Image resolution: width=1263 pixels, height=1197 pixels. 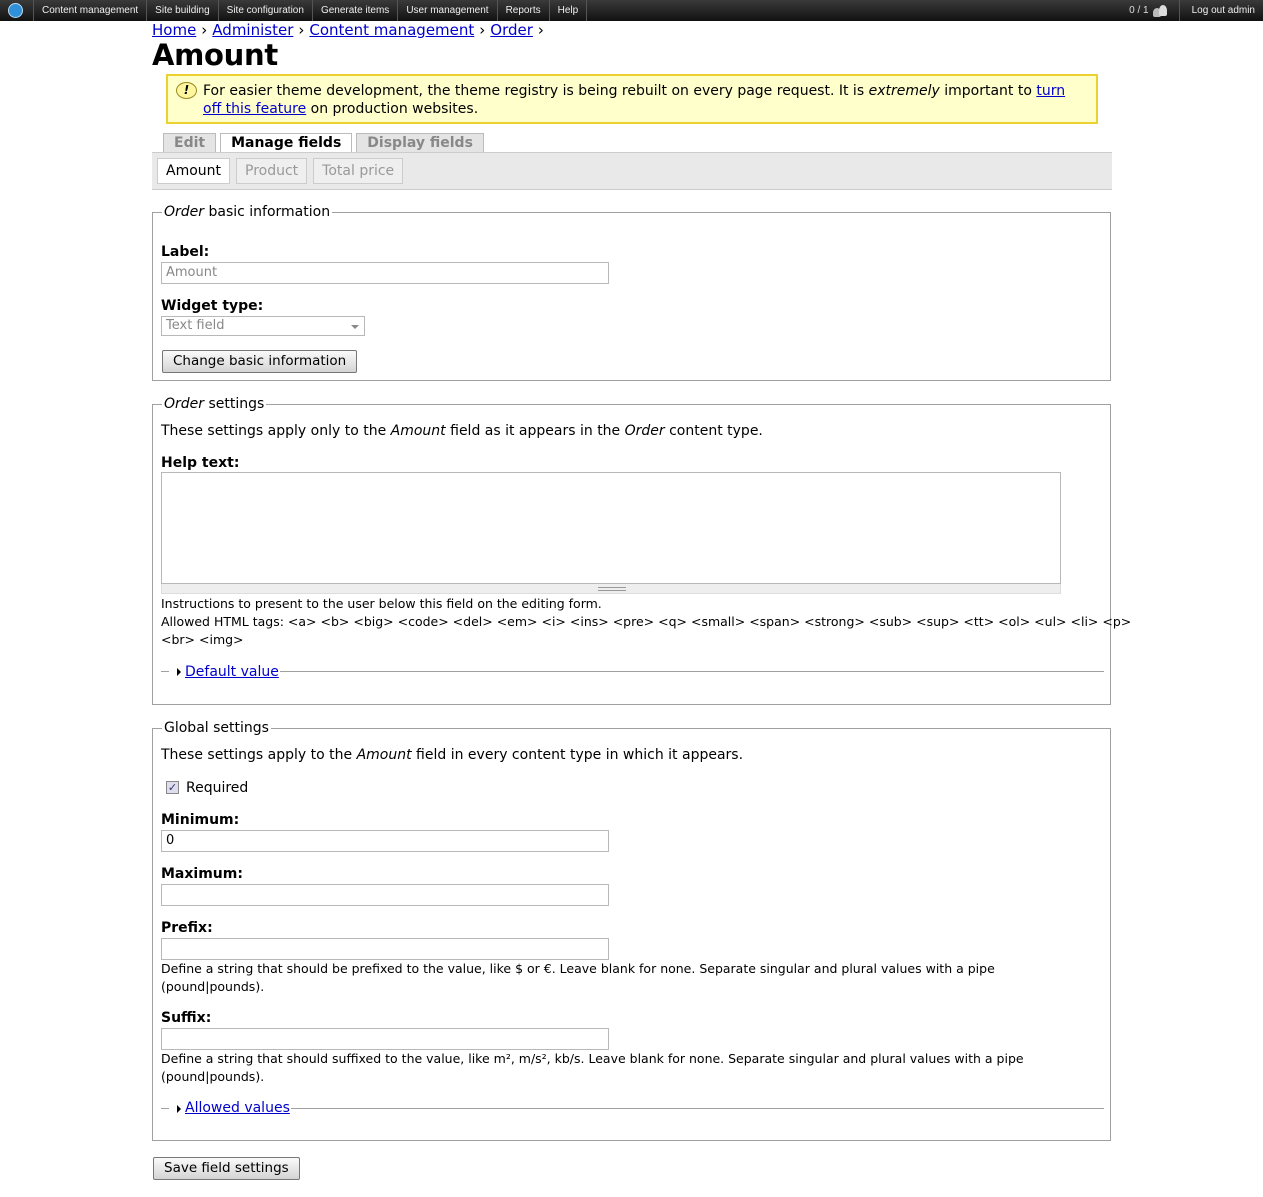 I want to click on menu-help: Help, so click(x=568, y=10).